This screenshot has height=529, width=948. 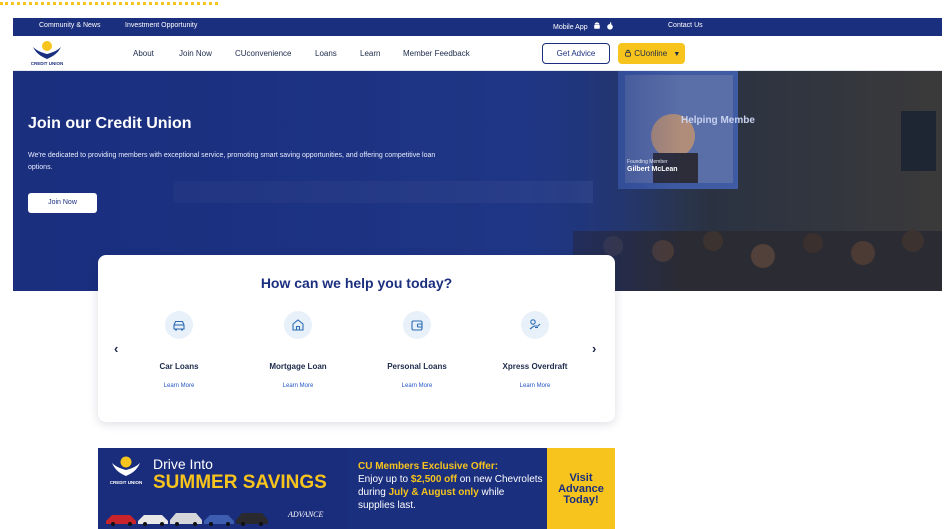 What do you see at coordinates (298, 366) in the screenshot?
I see `service-name: Mortgage Loan` at bounding box center [298, 366].